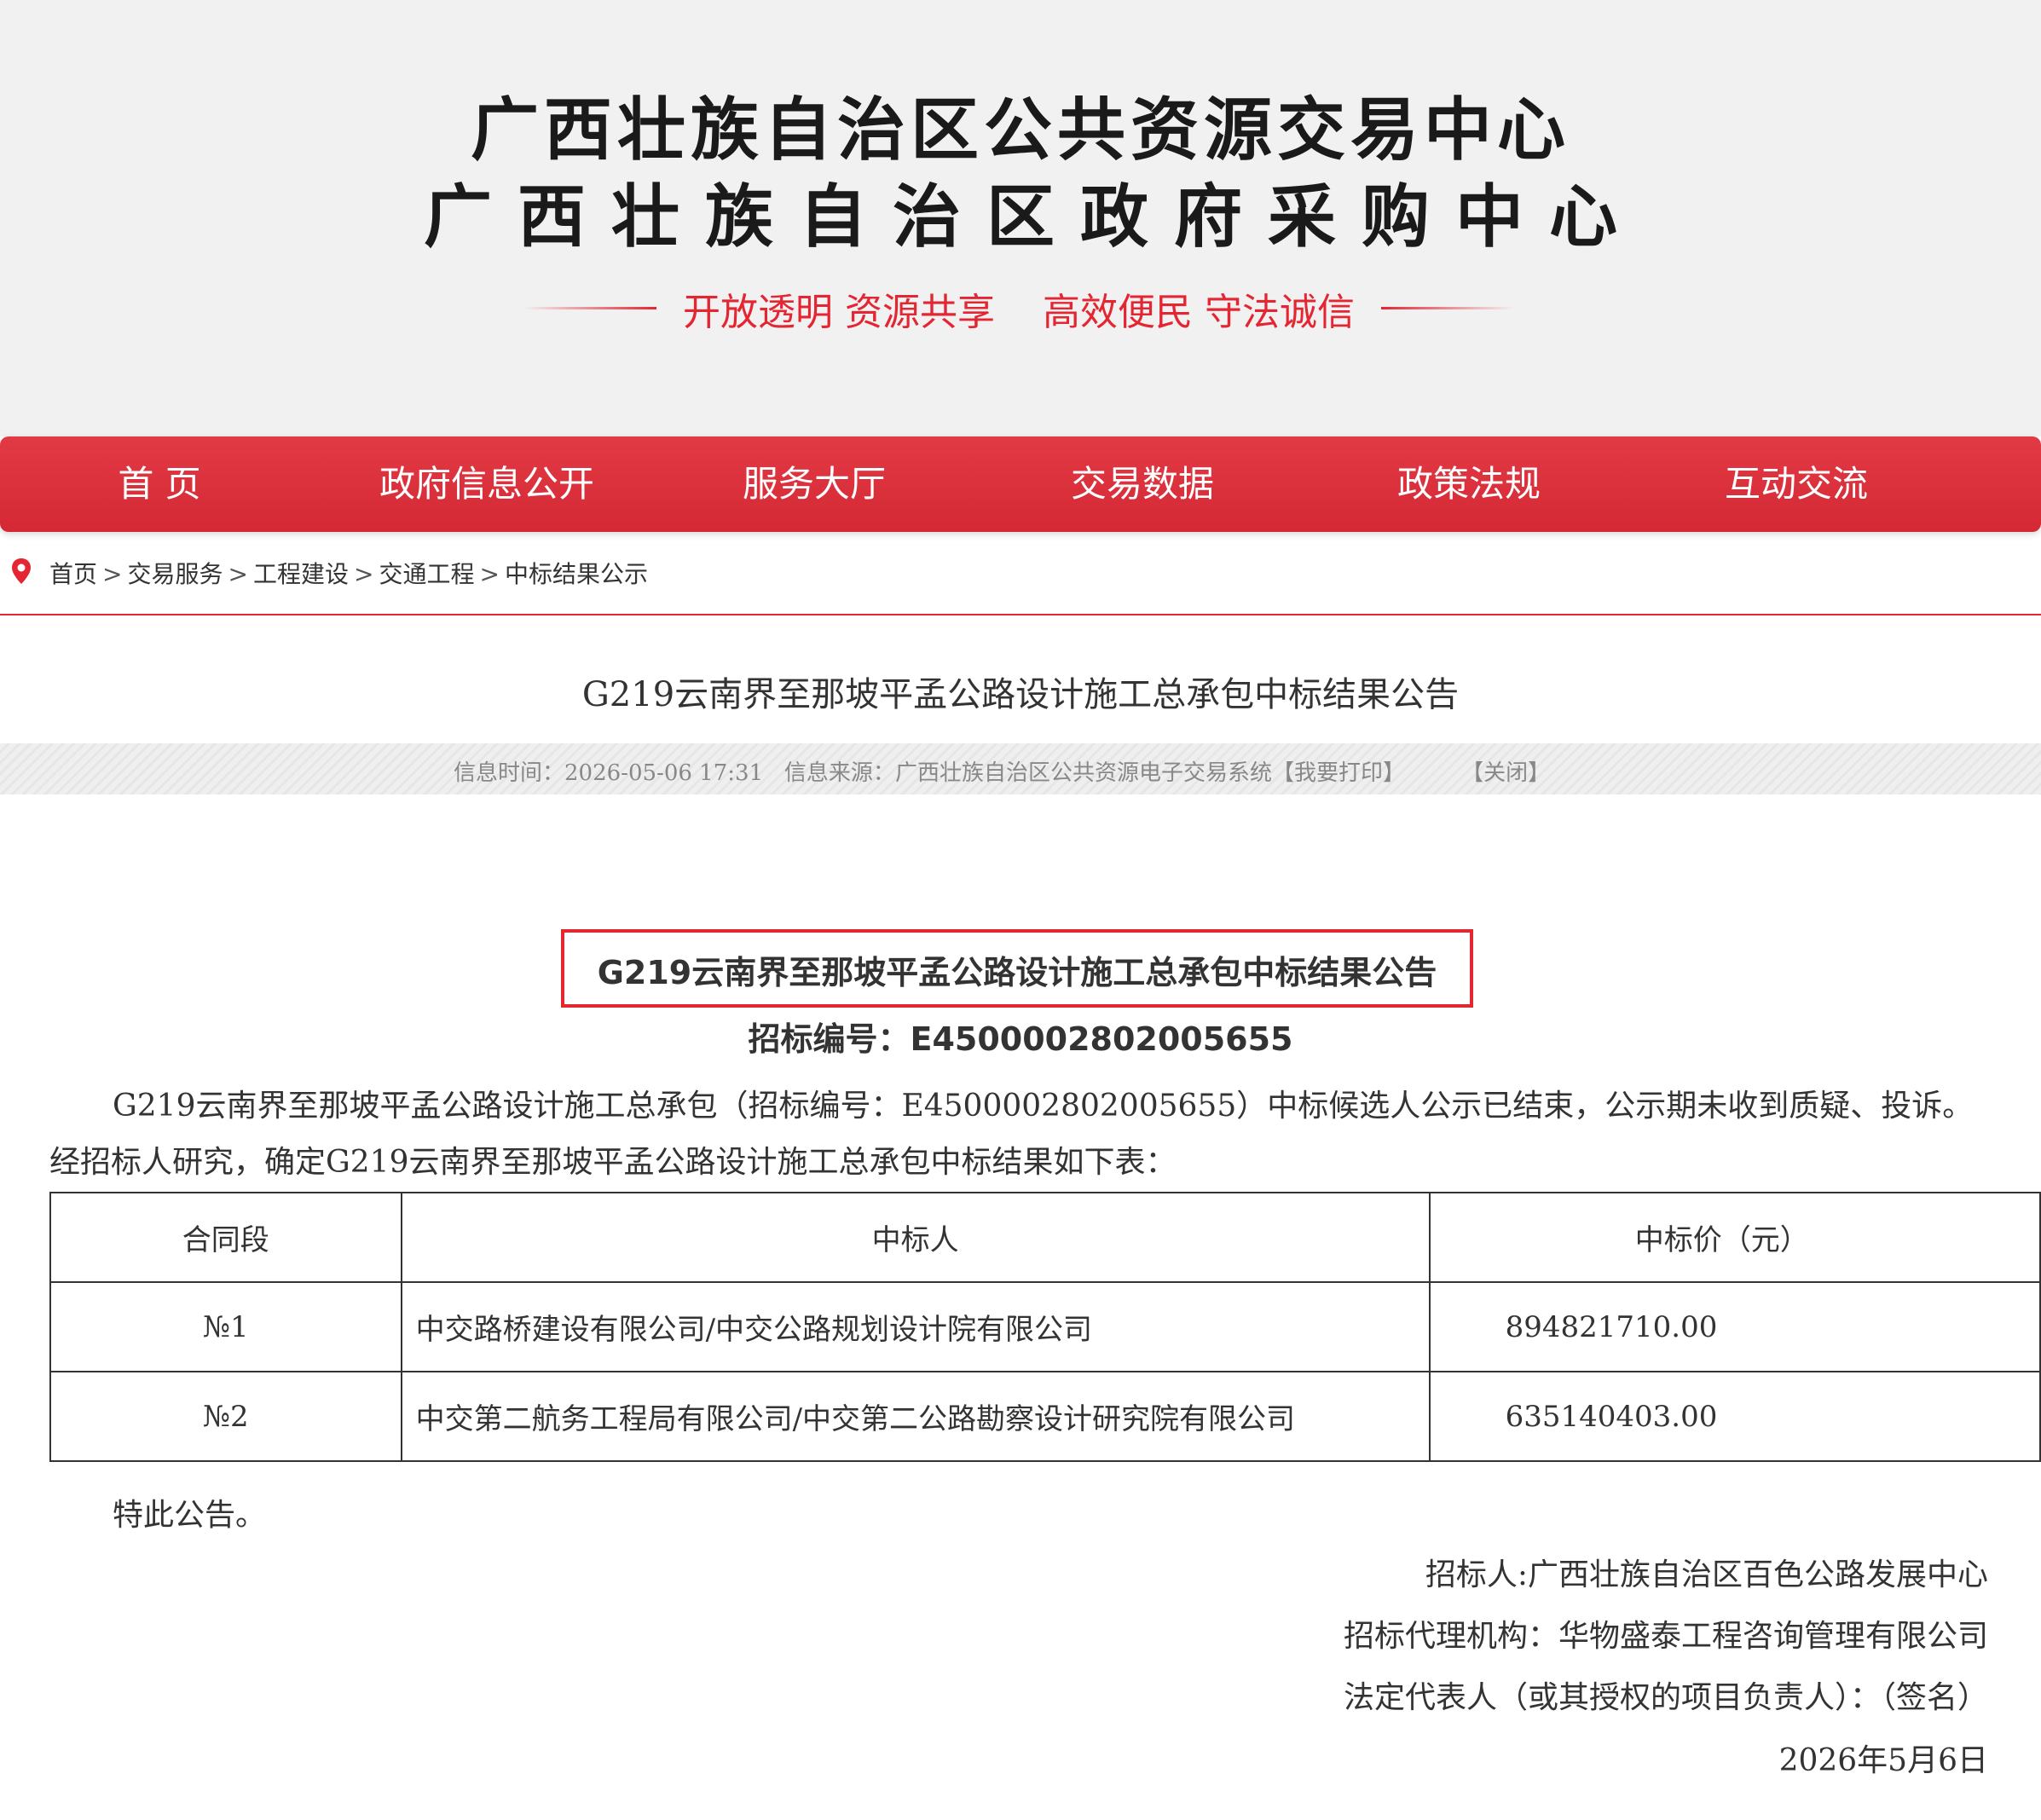 The image size is (2041, 1820). What do you see at coordinates (159, 484) in the screenshot?
I see `nav-item-home: 首 页` at bounding box center [159, 484].